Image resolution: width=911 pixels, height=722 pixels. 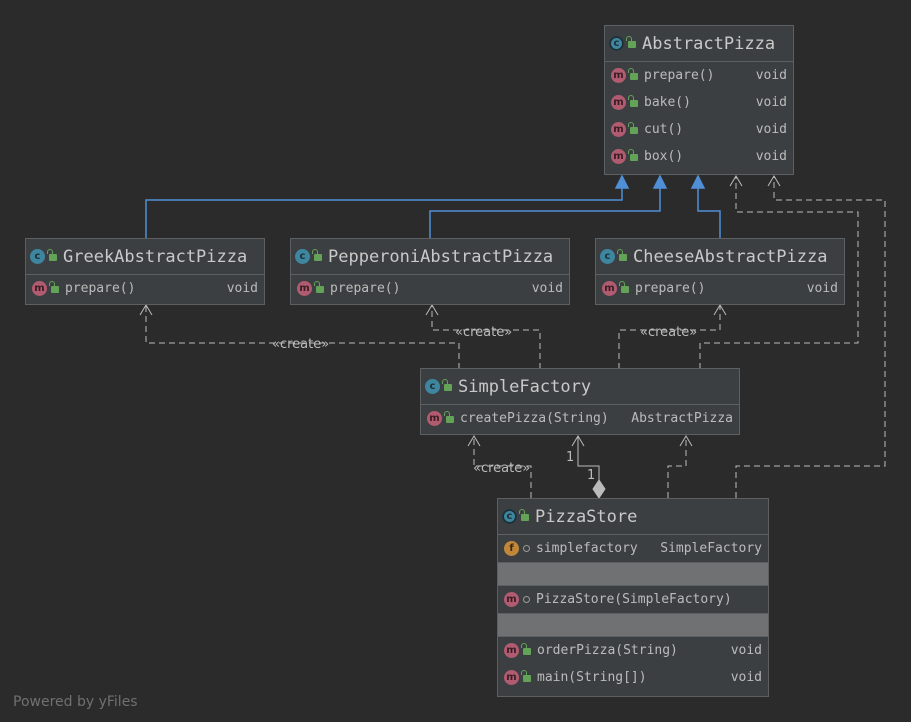 I want to click on class-node-greek-abstract-pizza: c GreekAbstractPizza m prepare() void, so click(x=145, y=271).